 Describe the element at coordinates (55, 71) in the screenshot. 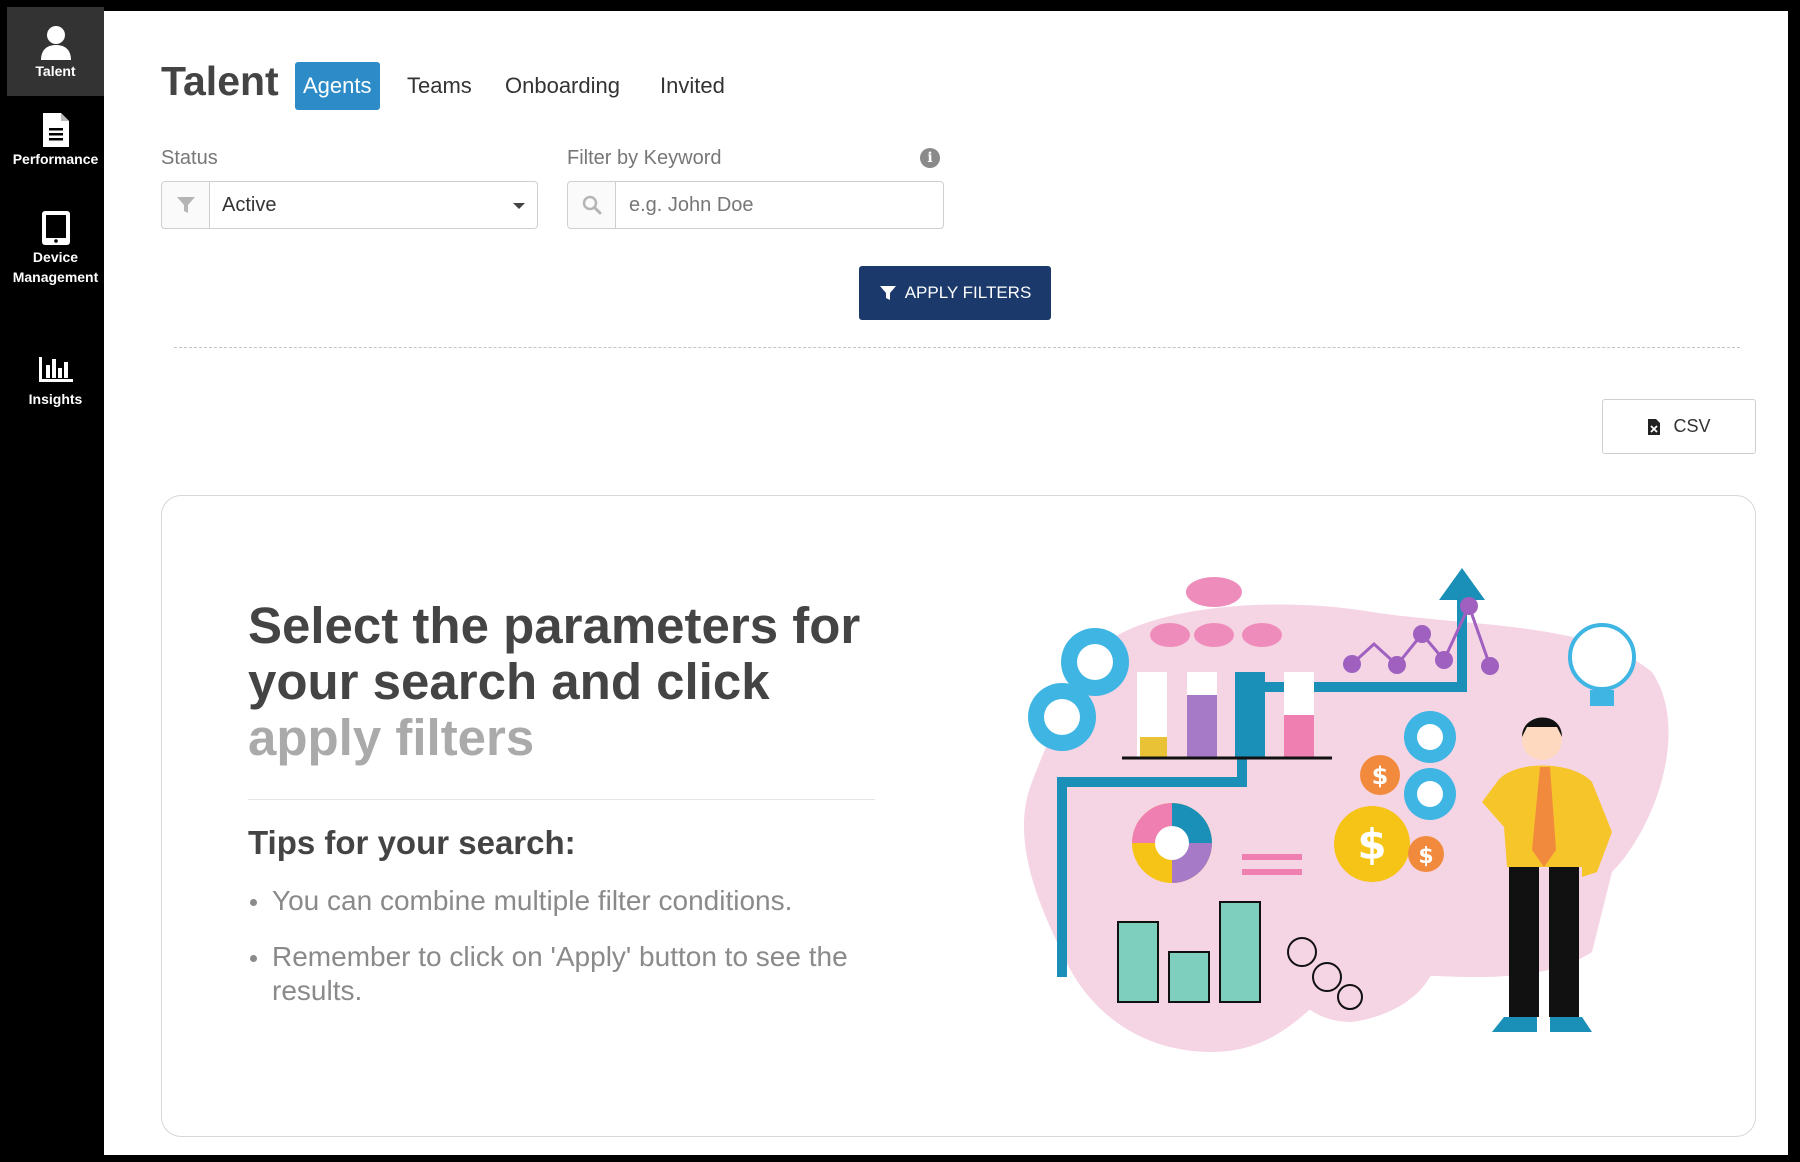

I see `sidebar-item-label: Talent` at that location.